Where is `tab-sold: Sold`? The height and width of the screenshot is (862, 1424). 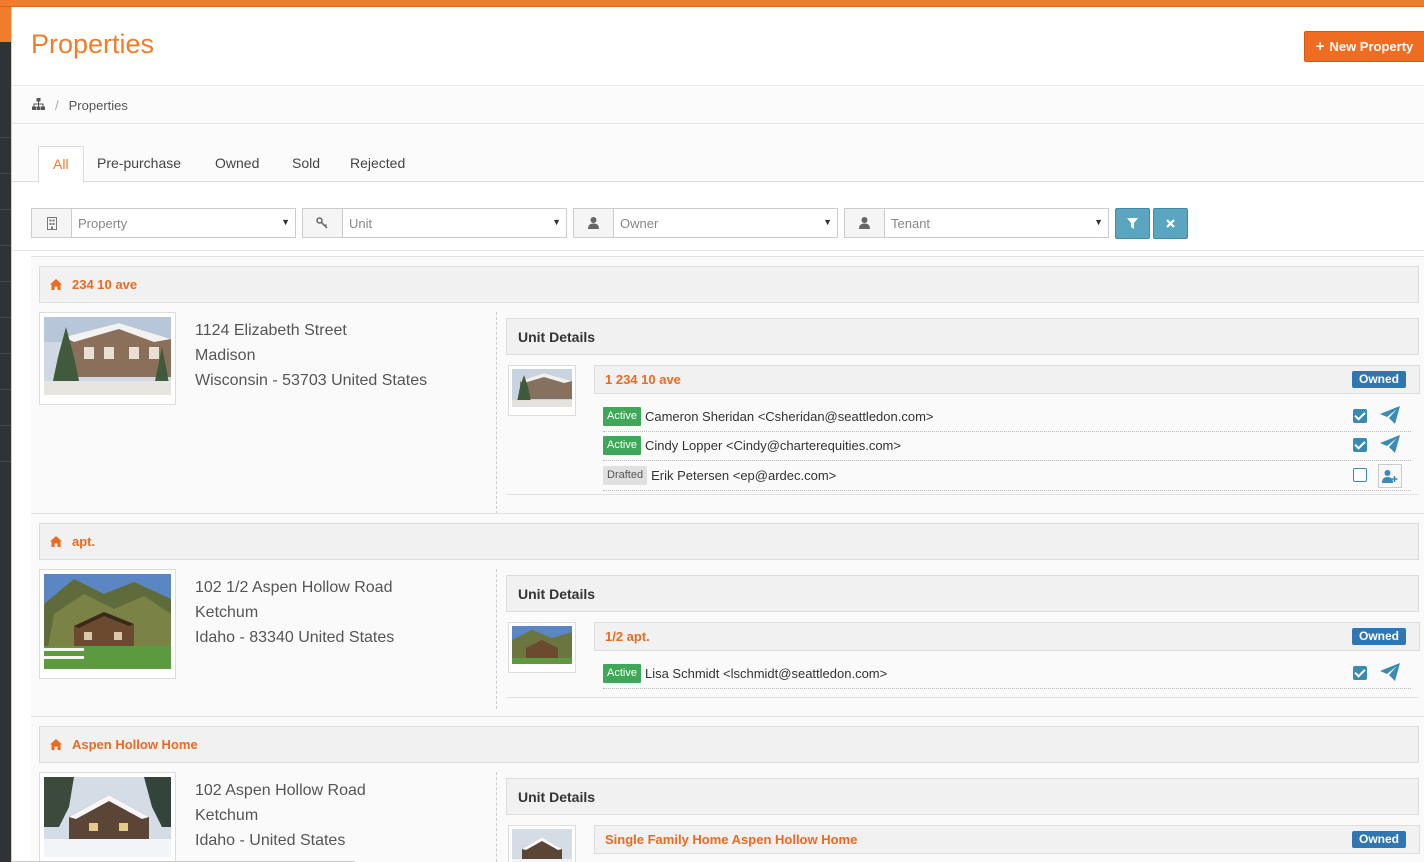 tab-sold: Sold is located at coordinates (306, 164).